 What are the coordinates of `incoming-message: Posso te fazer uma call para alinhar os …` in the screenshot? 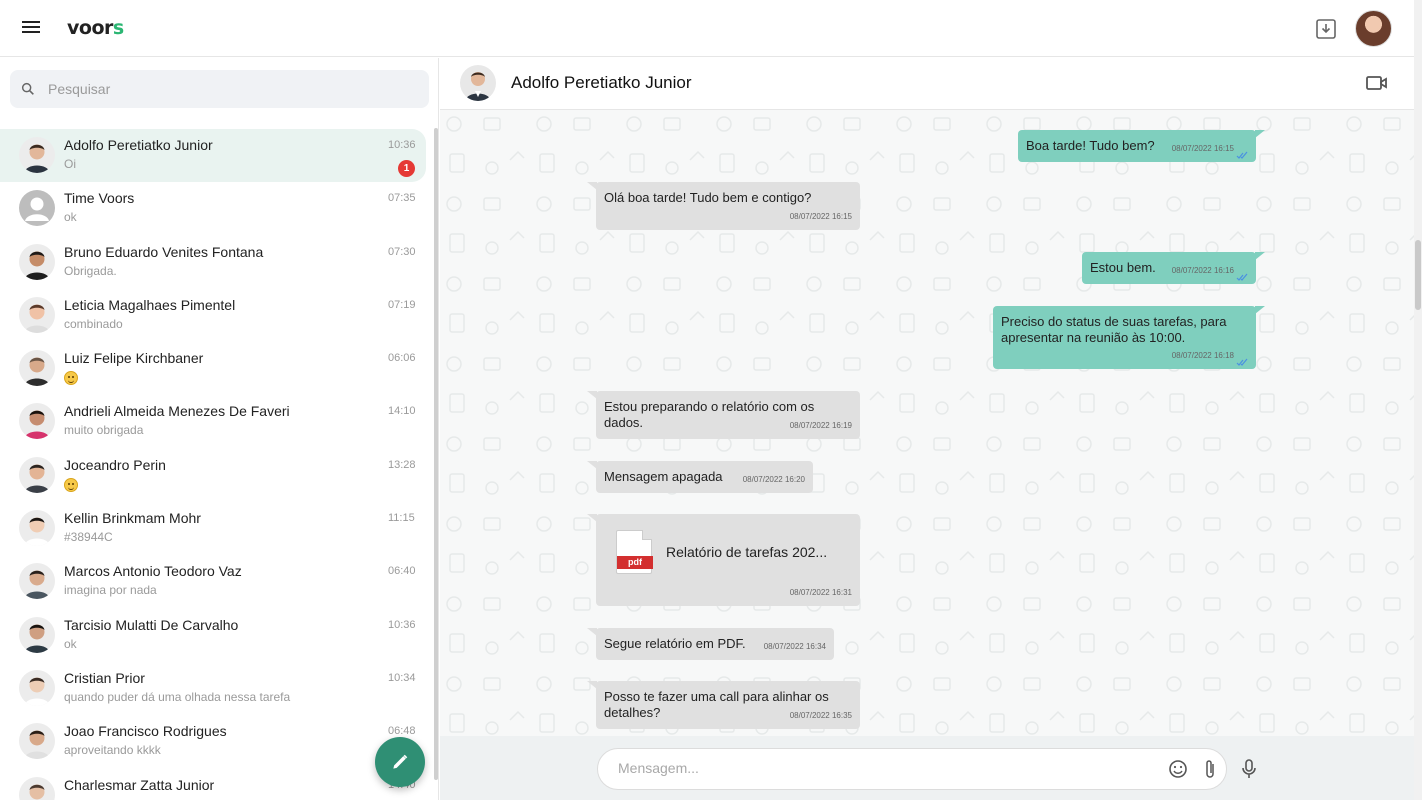 It's located at (723, 705).